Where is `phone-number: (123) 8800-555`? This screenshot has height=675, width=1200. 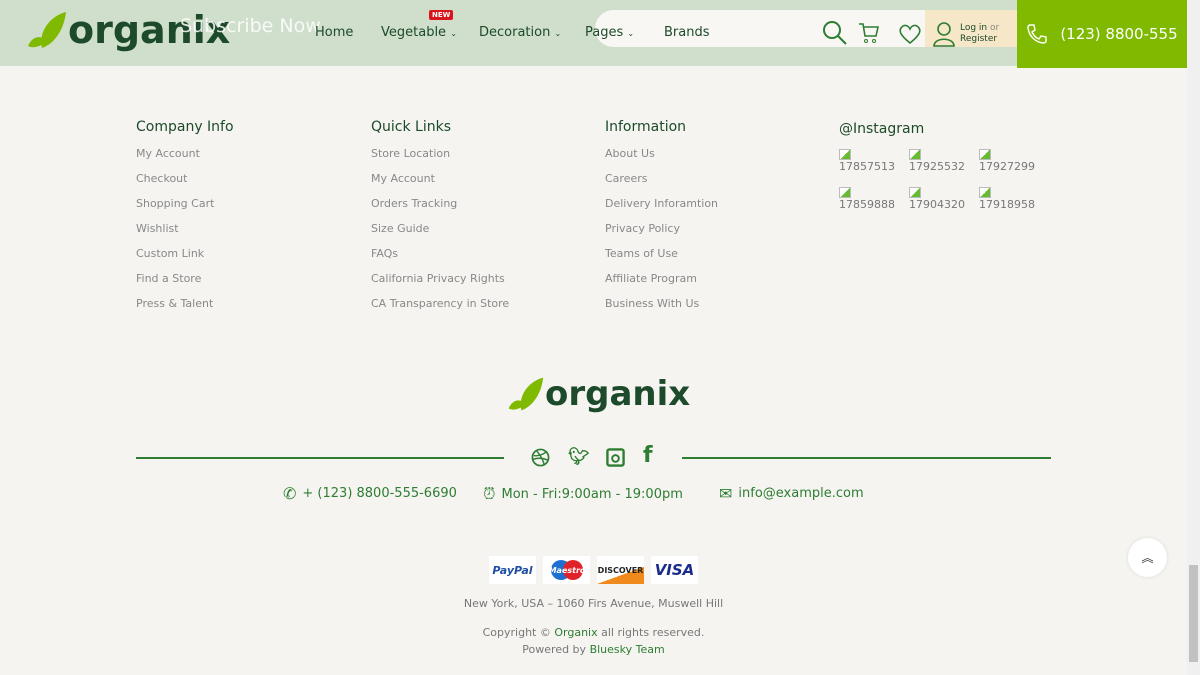
phone-number: (123) 8800-555 is located at coordinates (1119, 34).